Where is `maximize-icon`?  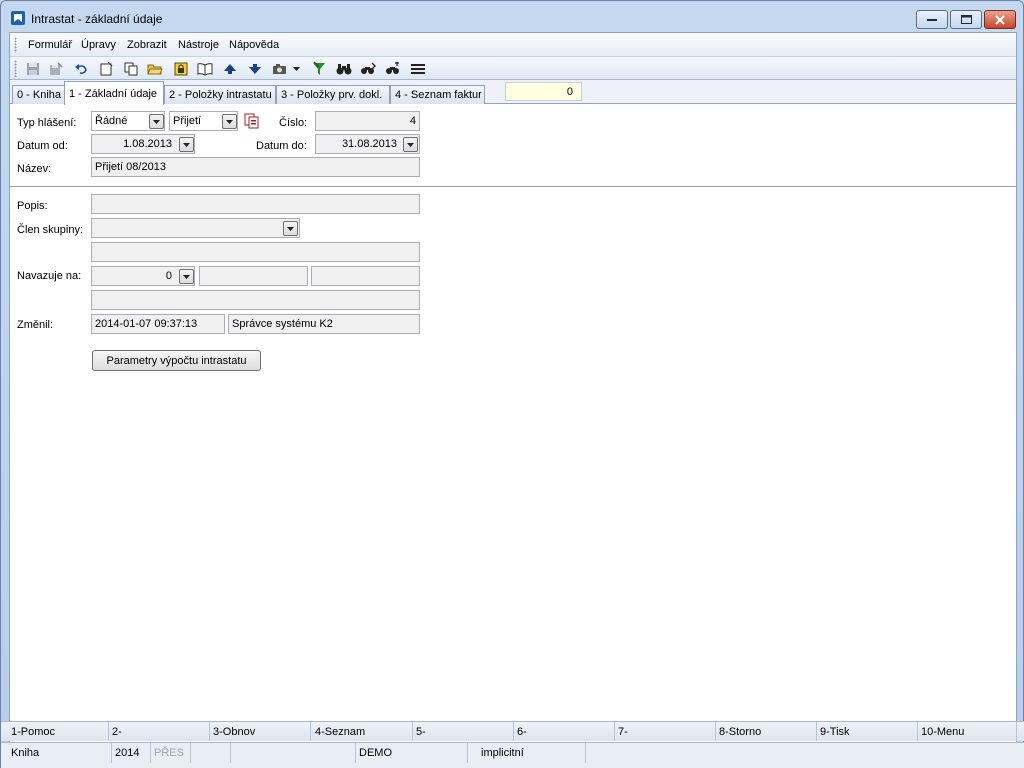
maximize-icon is located at coordinates (966, 19).